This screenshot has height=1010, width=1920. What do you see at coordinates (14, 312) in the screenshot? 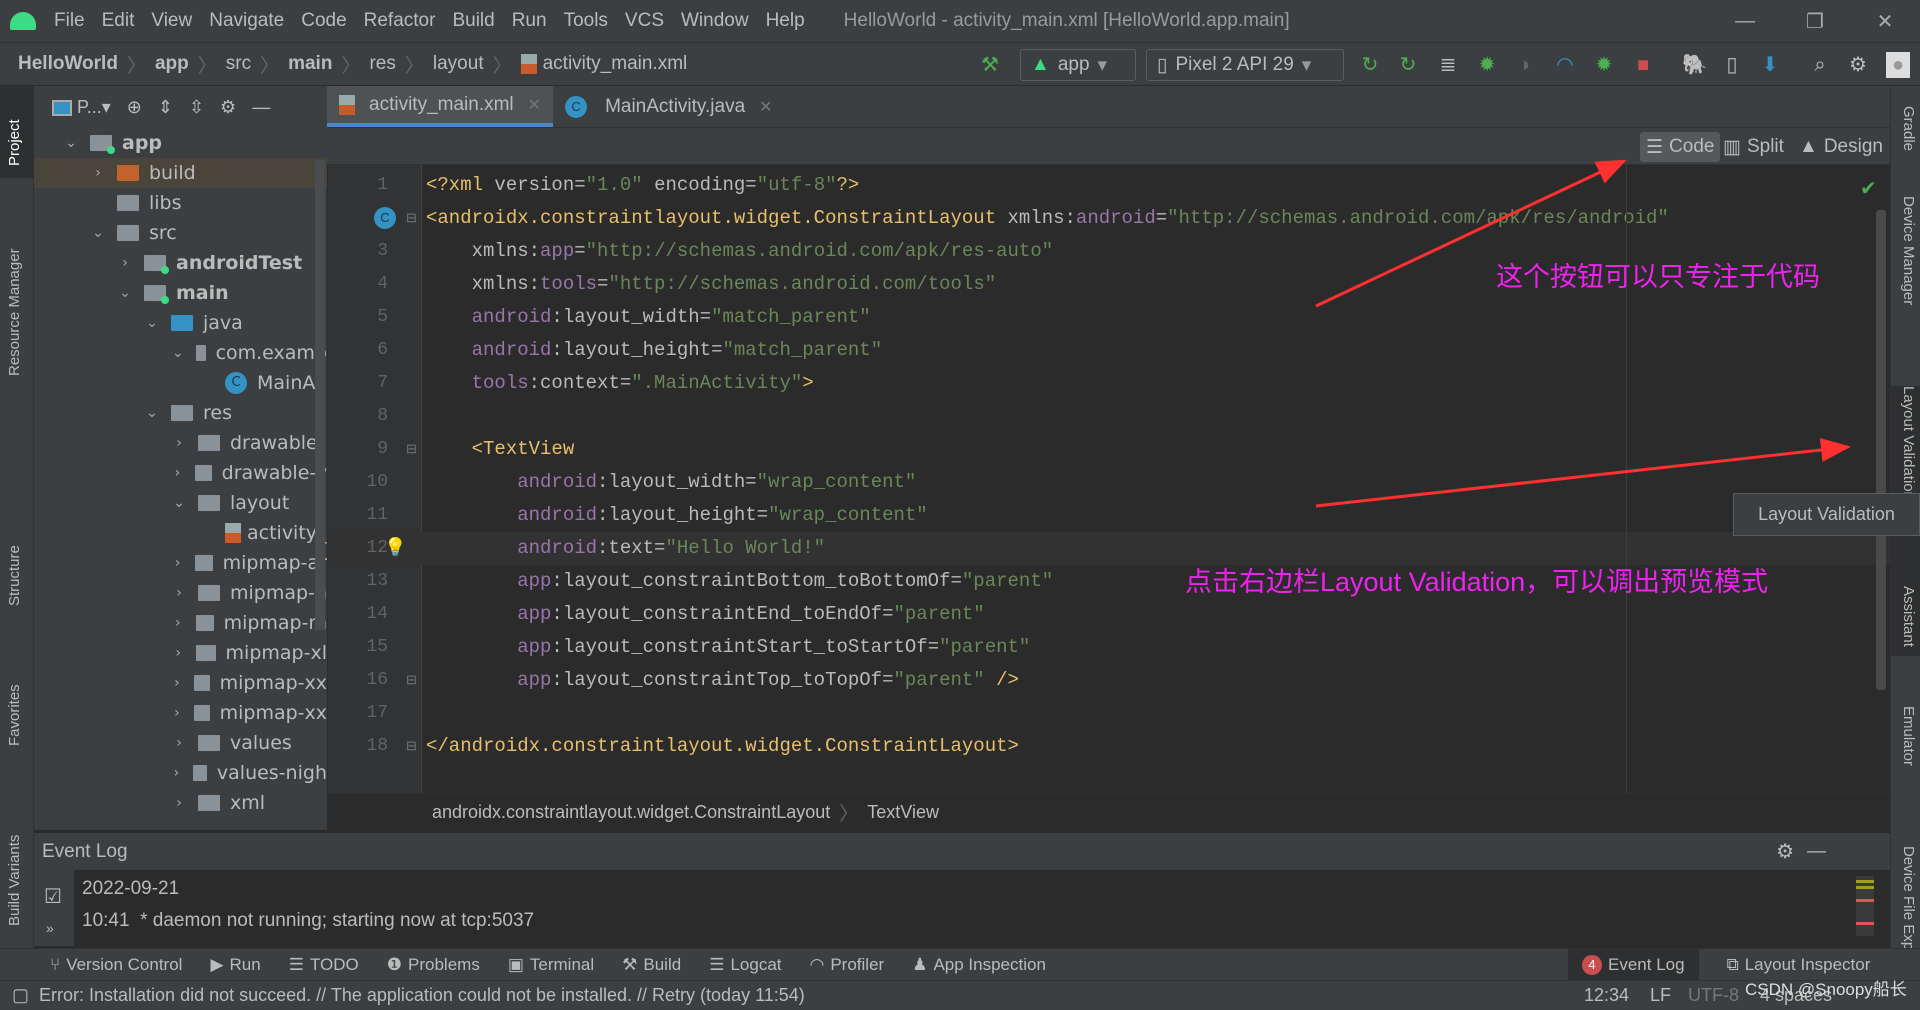
I see `tool-window-resource-manager: Resource Manager` at bounding box center [14, 312].